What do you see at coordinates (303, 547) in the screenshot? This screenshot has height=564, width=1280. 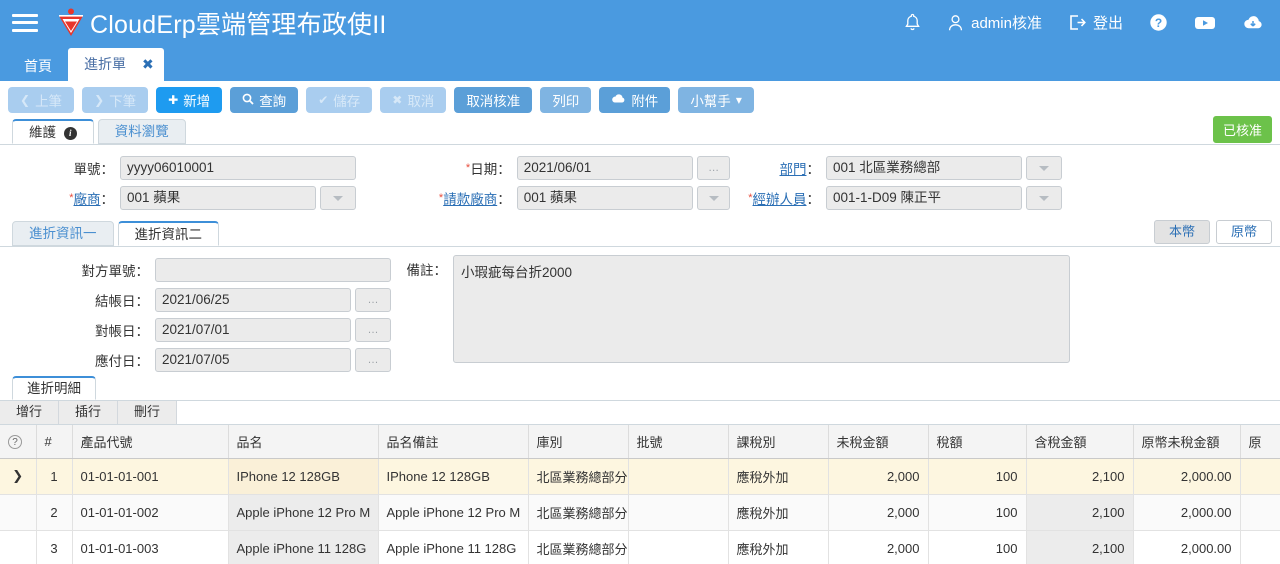 I see `product-name-cell: Apple iPhone 11 128G` at bounding box center [303, 547].